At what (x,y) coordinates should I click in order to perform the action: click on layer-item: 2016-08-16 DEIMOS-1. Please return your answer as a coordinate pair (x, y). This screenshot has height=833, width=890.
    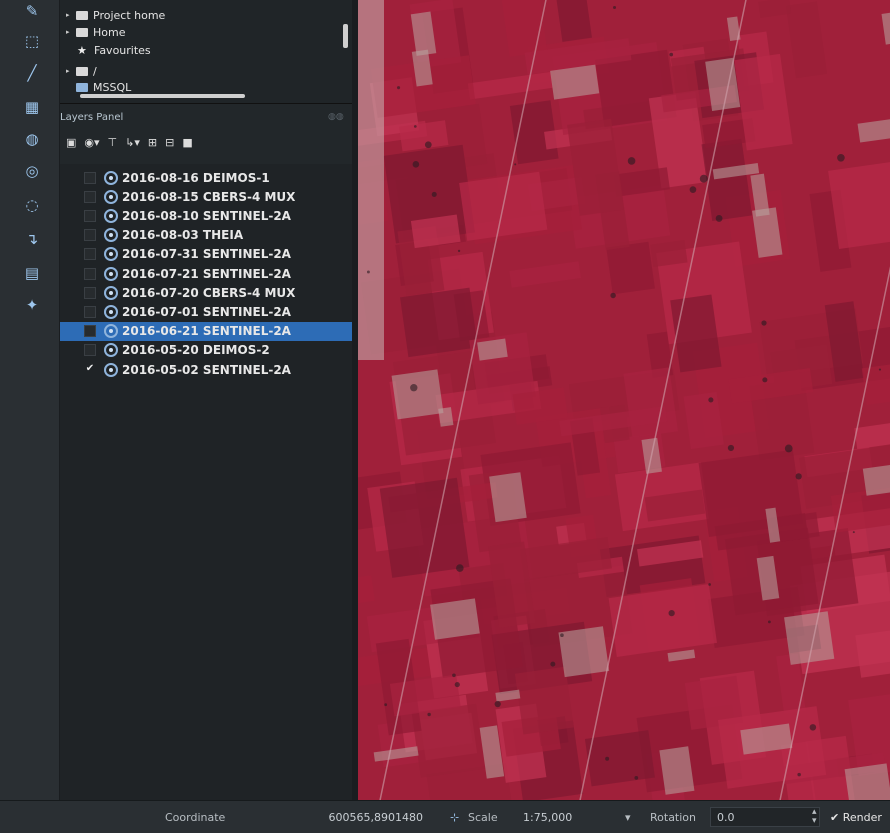
    Looking at the image, I should click on (206, 177).